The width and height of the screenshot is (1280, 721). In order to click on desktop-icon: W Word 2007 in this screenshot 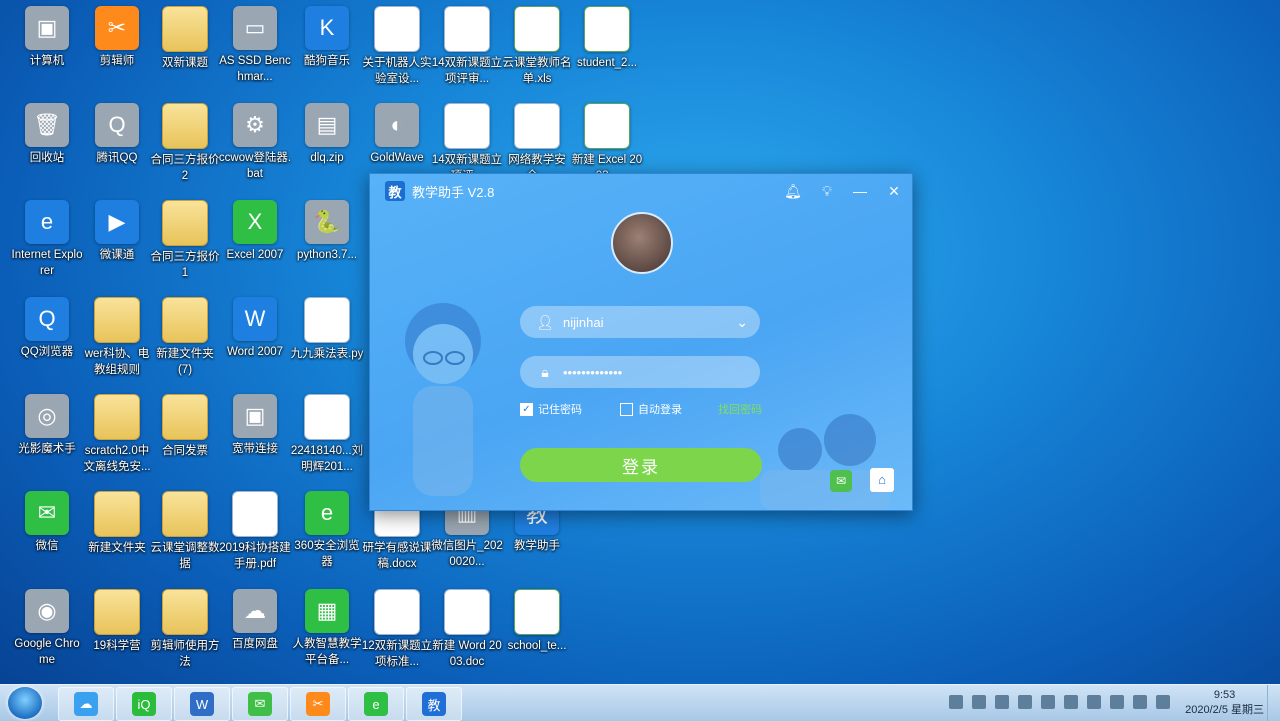, I will do `click(255, 328)`.